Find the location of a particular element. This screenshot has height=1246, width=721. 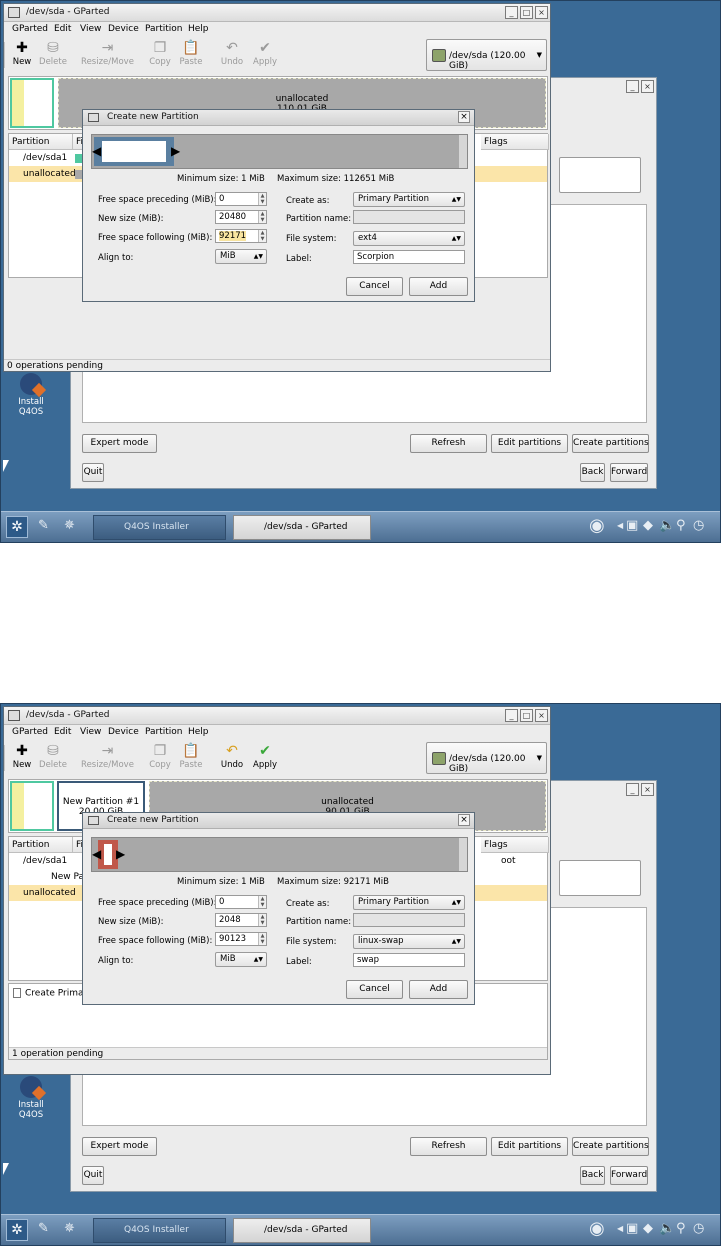

clock-icon: ◷ is located at coordinates (698, 525).